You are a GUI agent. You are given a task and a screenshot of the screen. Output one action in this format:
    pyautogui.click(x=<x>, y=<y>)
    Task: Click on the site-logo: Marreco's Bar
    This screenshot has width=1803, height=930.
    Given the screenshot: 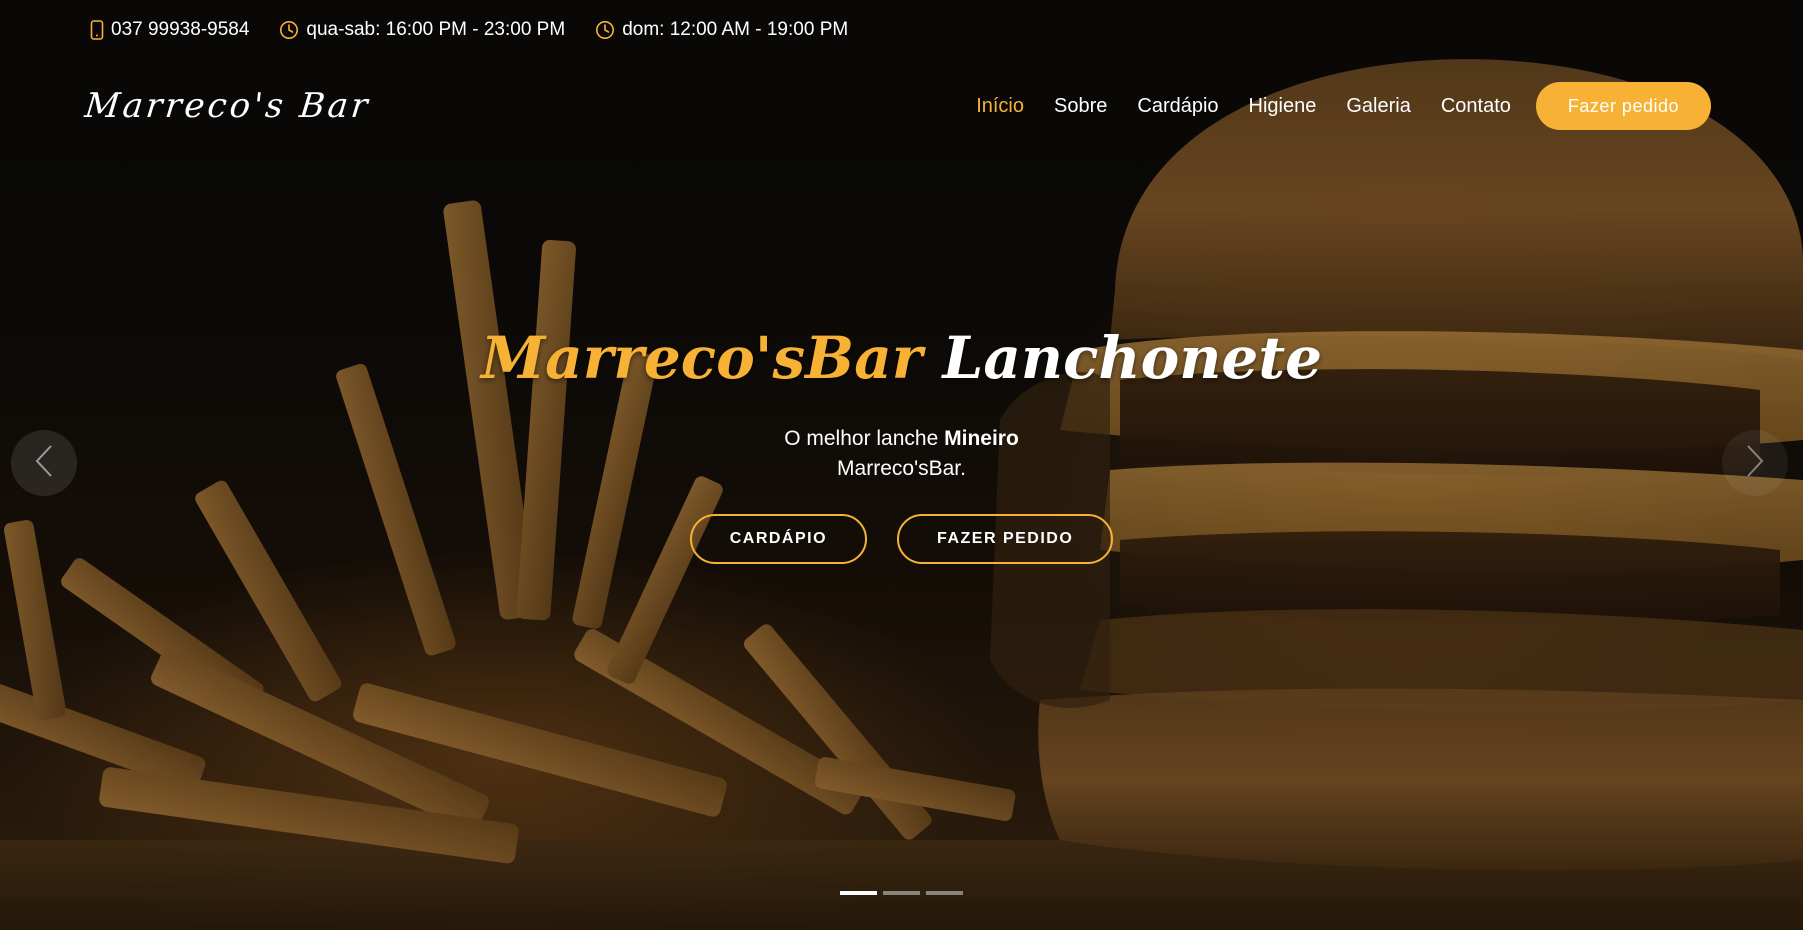 What is the action you would take?
    pyautogui.click(x=228, y=106)
    